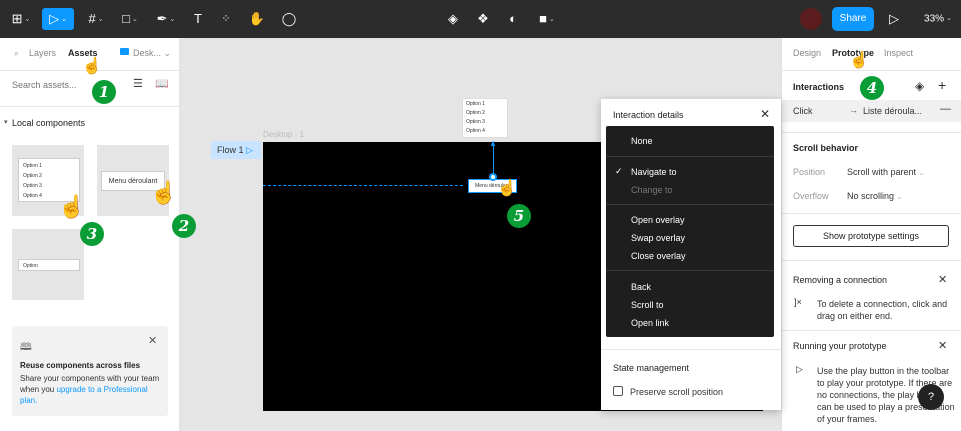 This screenshot has width=961, height=431. Describe the element at coordinates (803, 111) in the screenshot. I see `trigger-label: Click` at that location.